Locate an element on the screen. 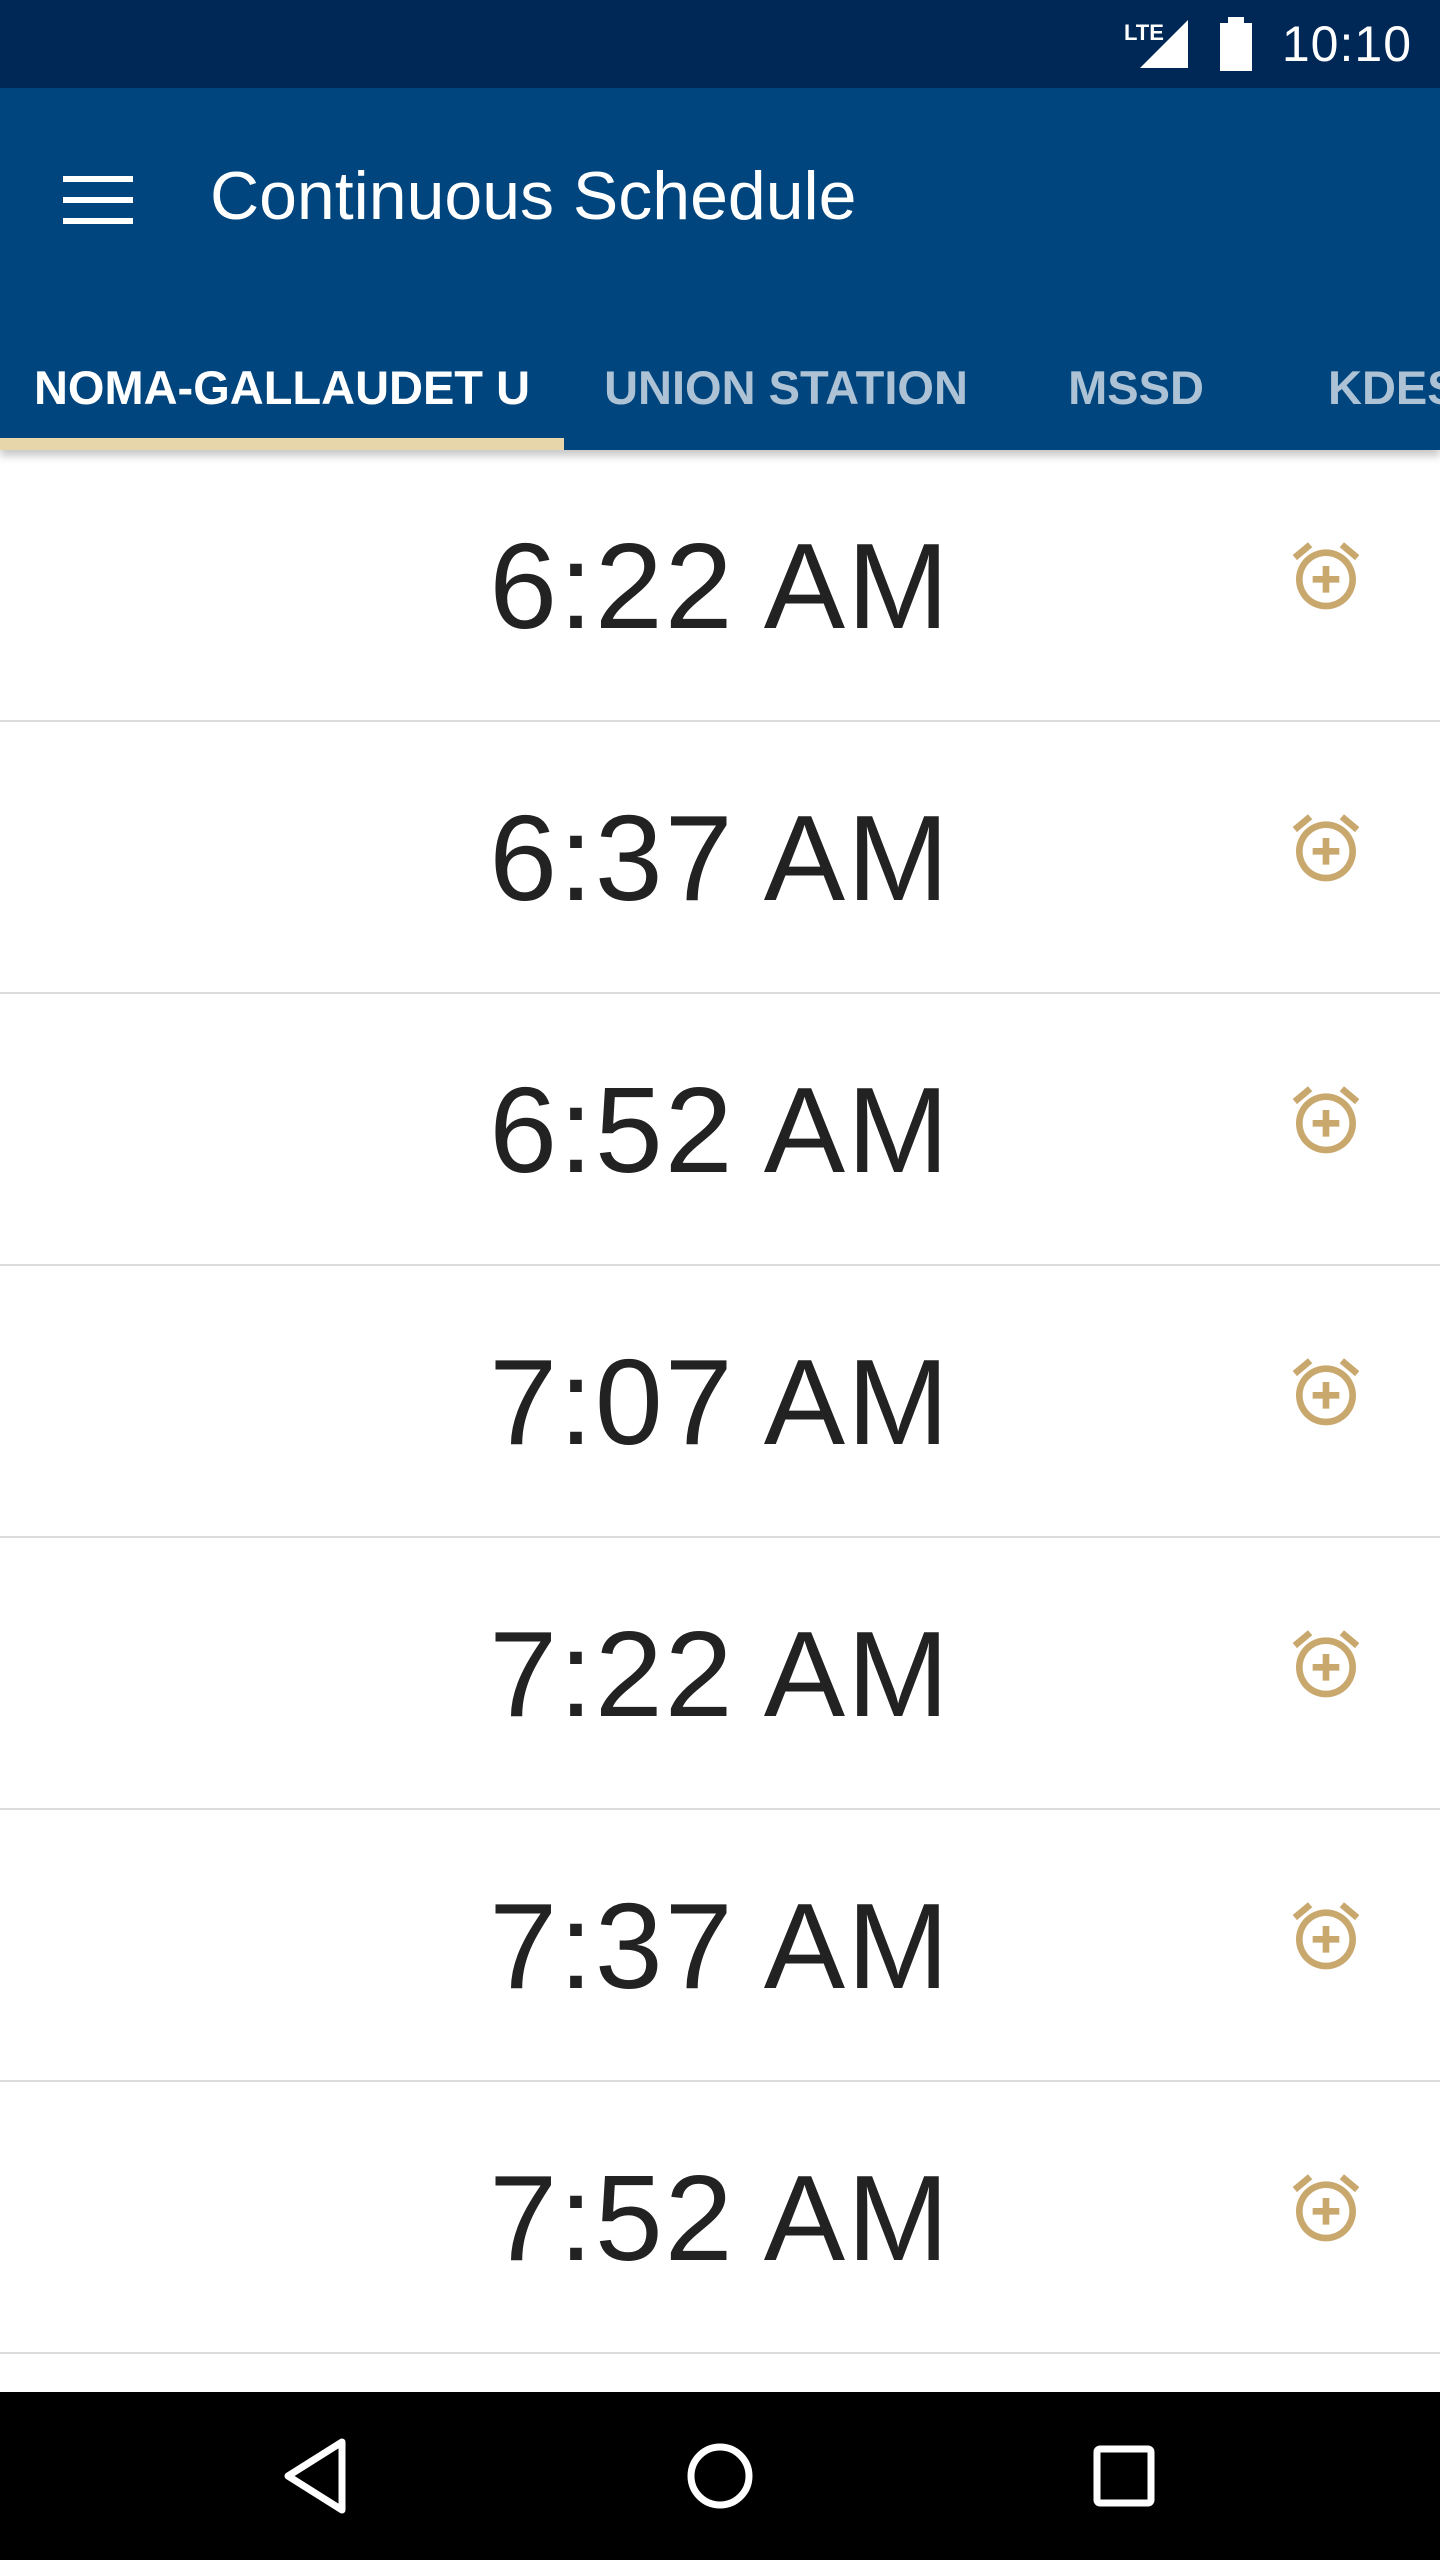  departure-time: 7:52 AM is located at coordinates (720, 2218).